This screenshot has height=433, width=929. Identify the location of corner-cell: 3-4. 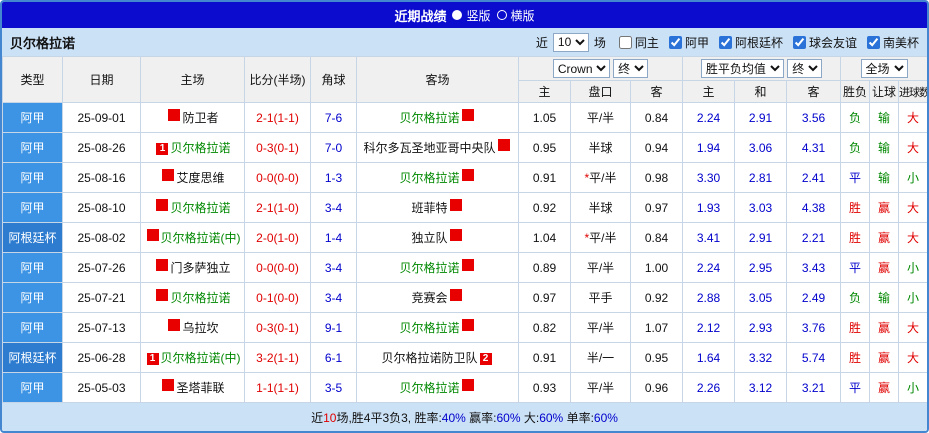
(333, 267).